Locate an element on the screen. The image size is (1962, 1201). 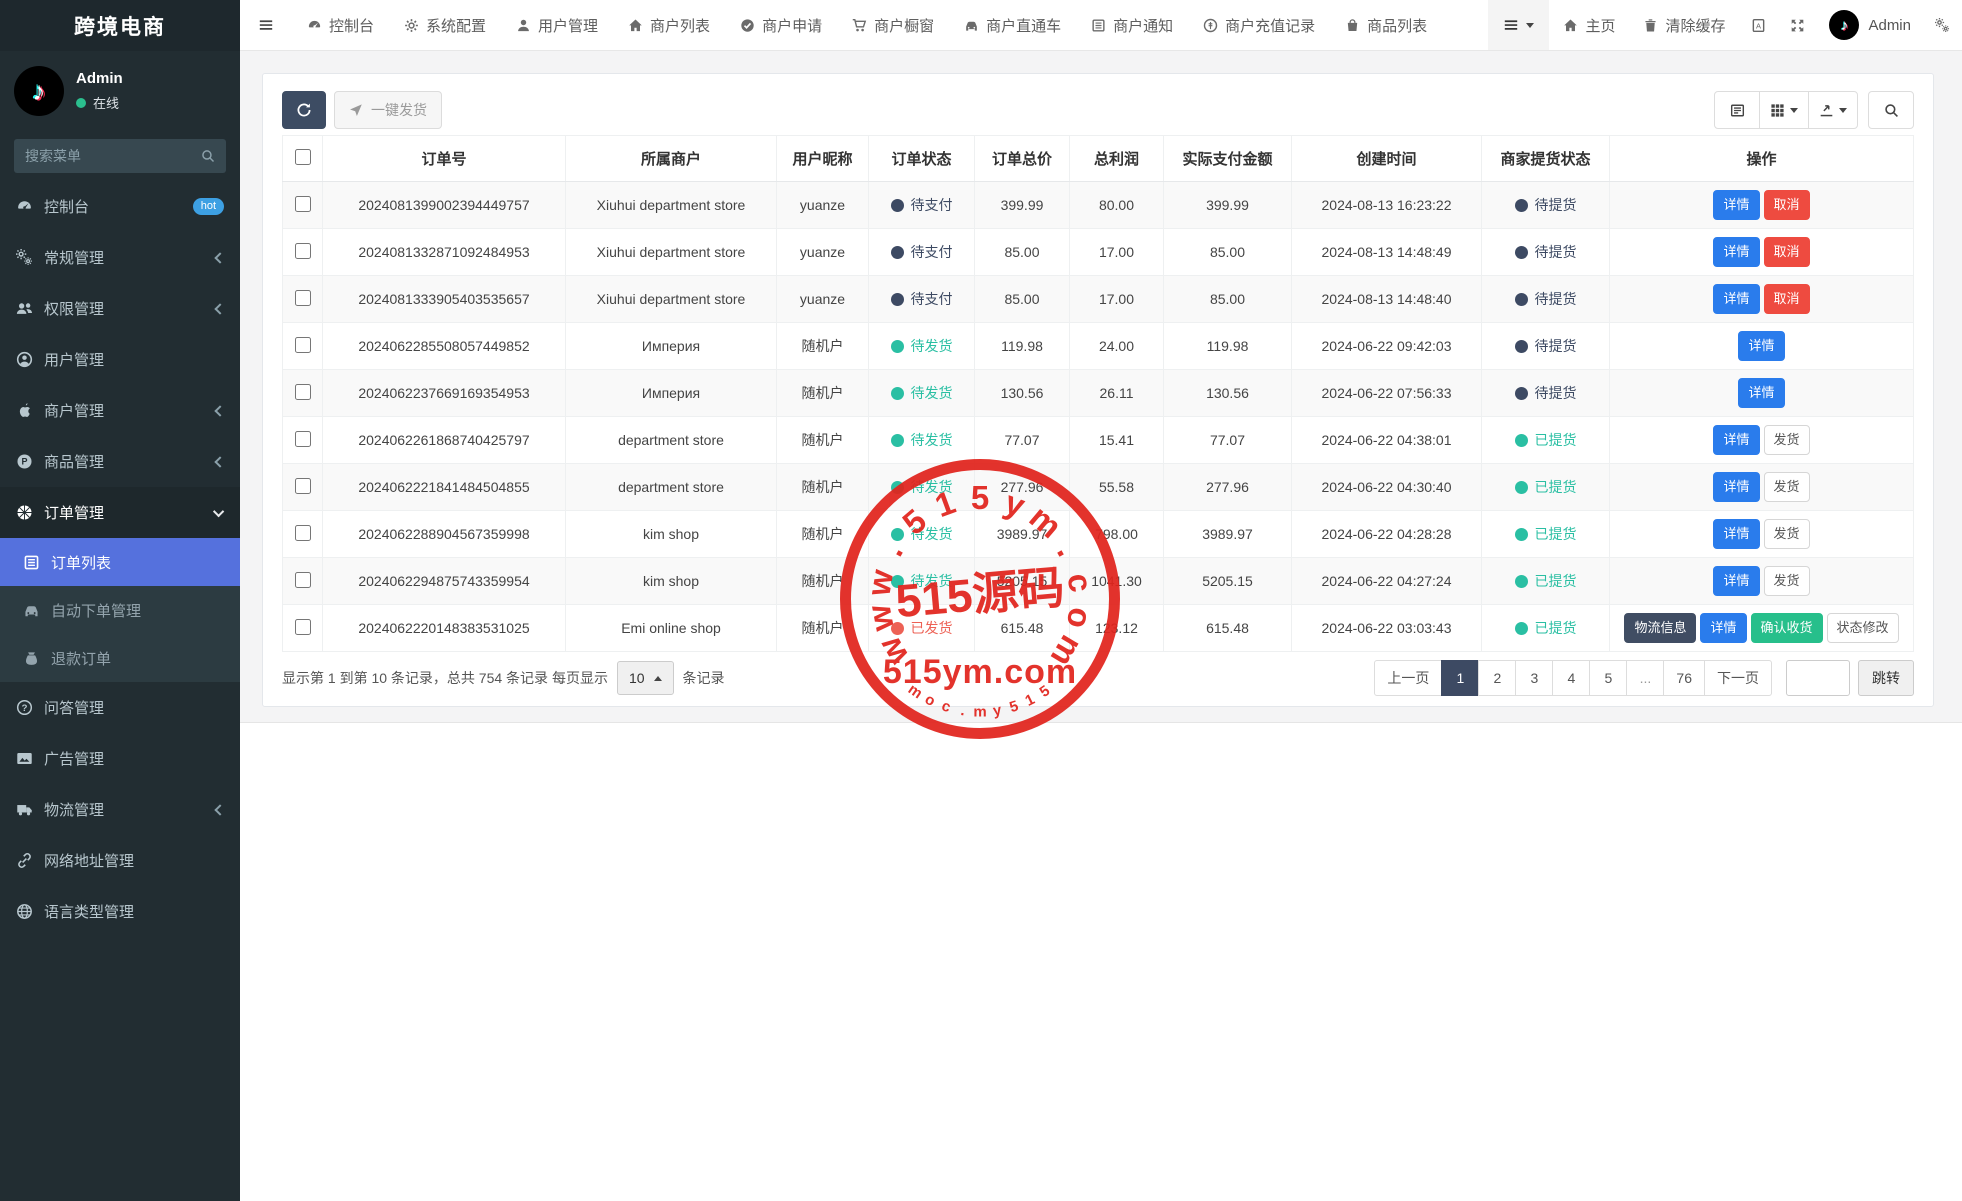
paid-amount: 119.98 is located at coordinates (1227, 346).